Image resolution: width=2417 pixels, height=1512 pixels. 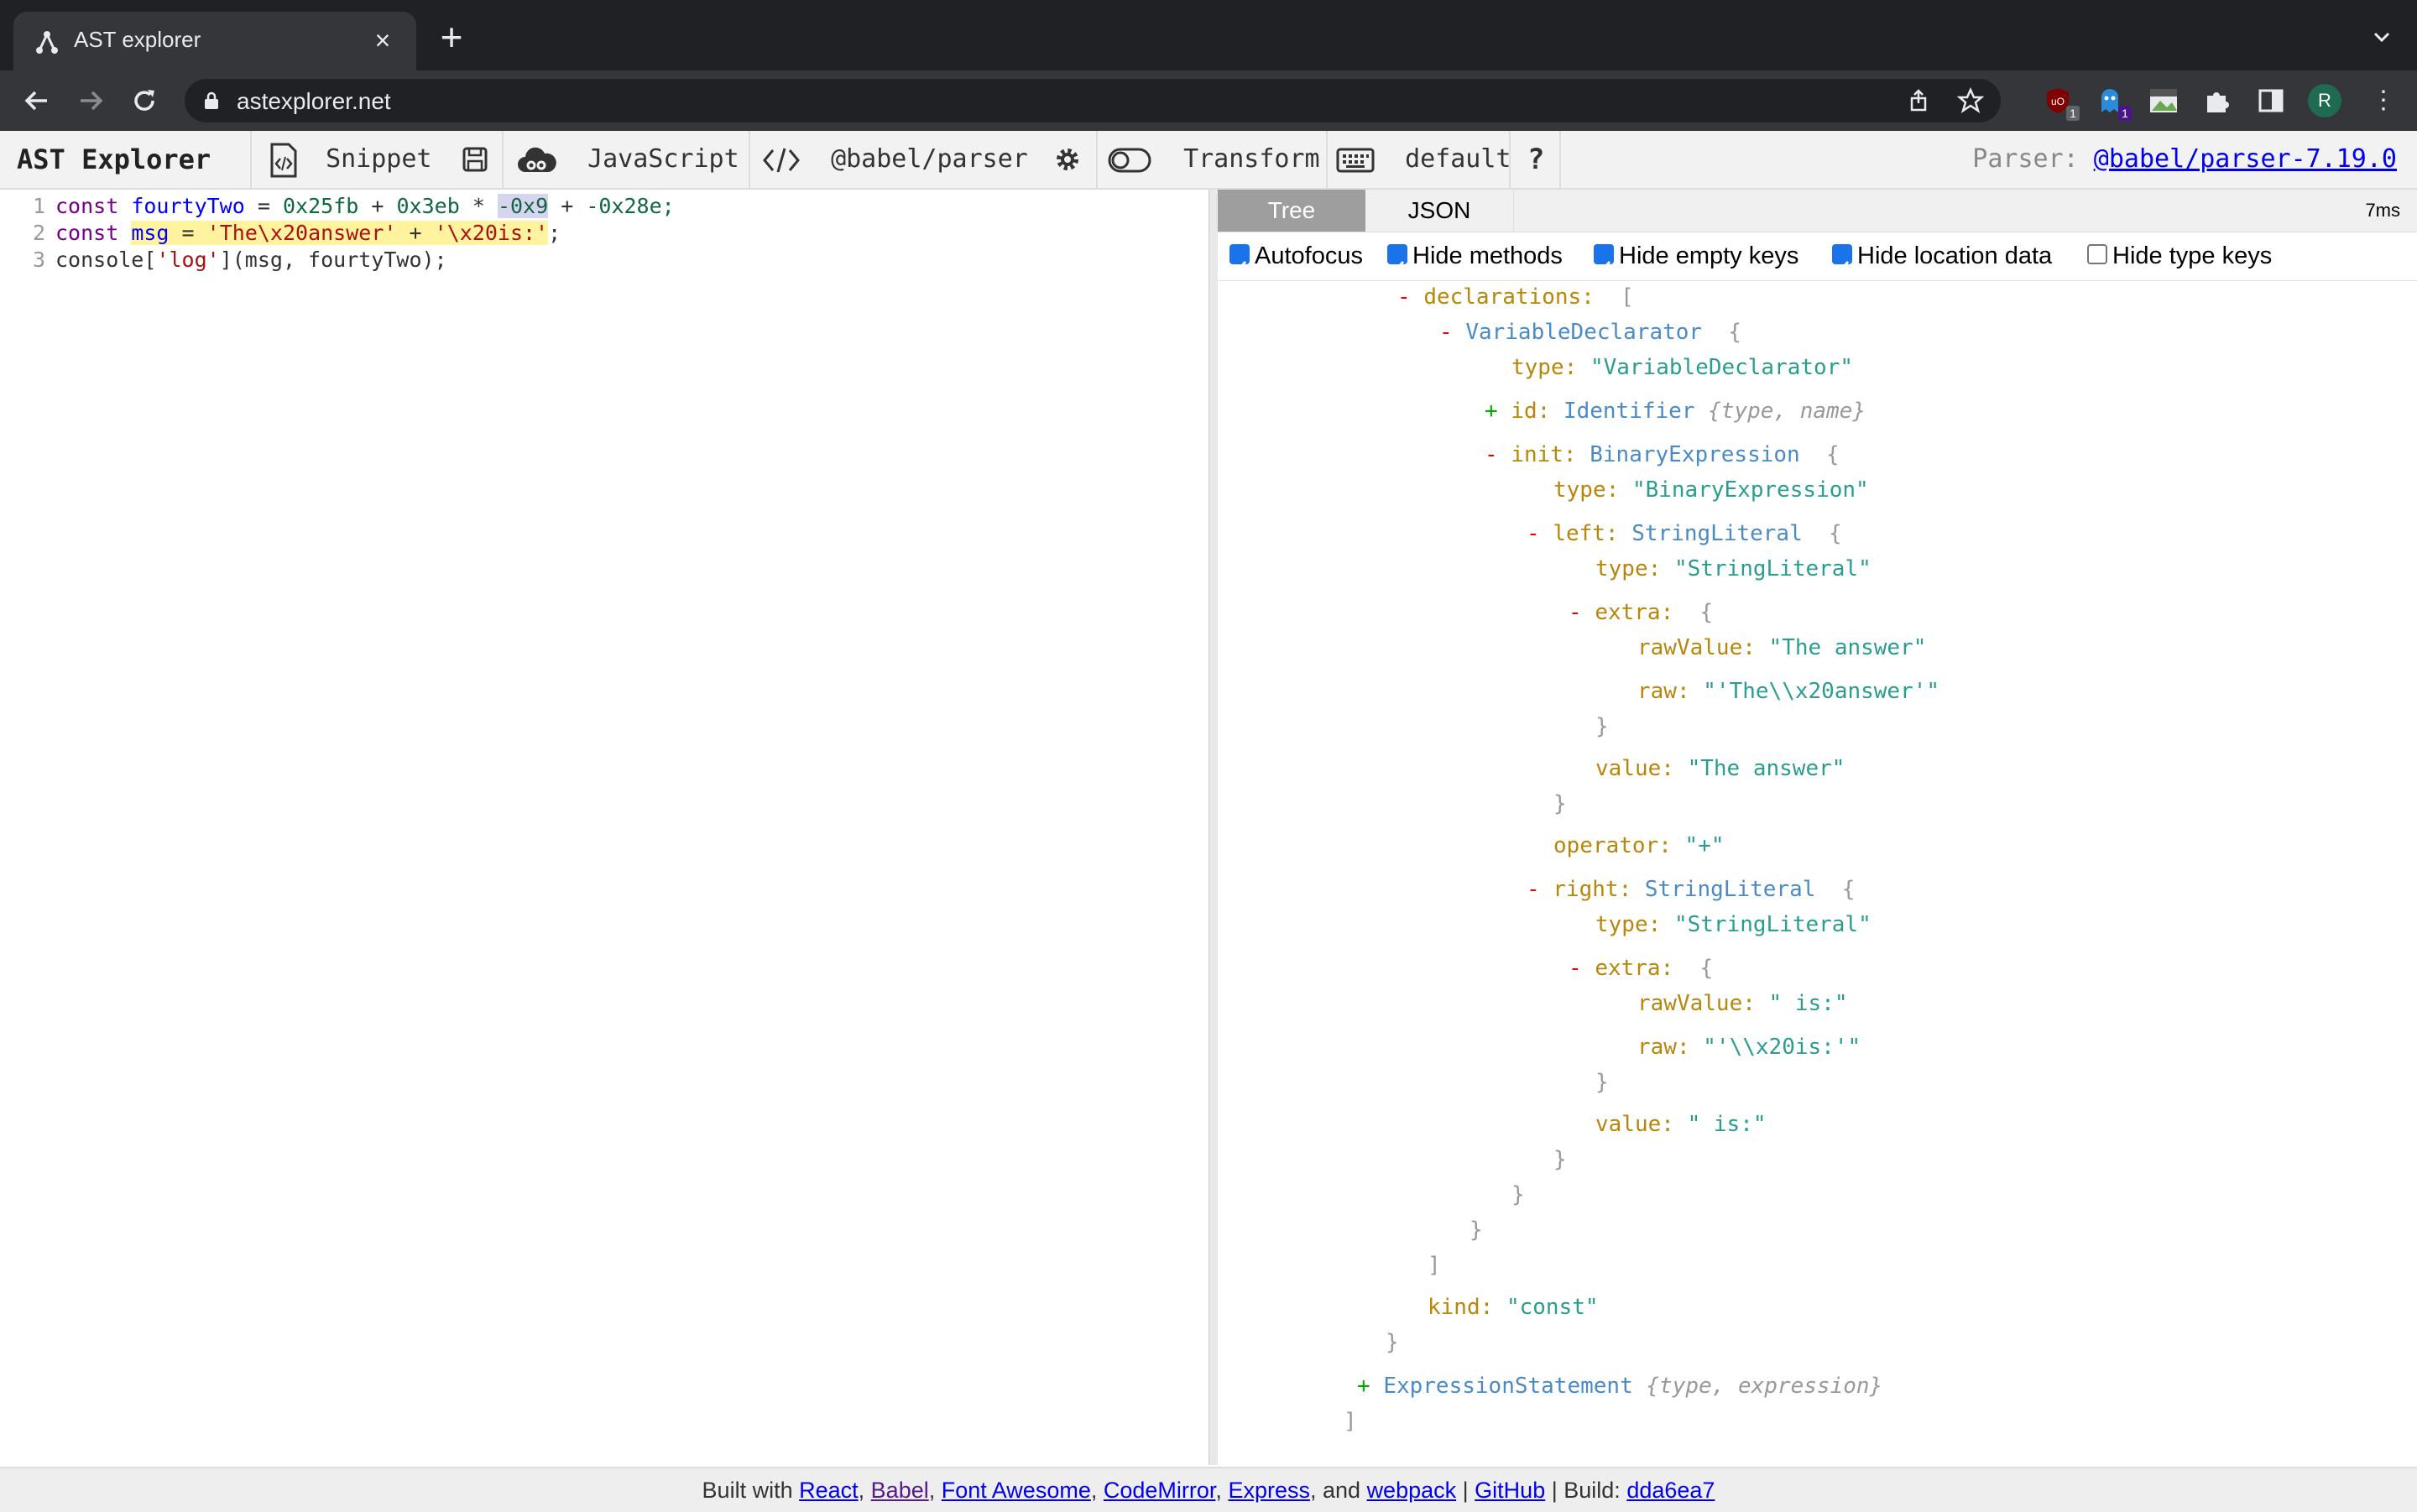 I want to click on tree-property: rawValue: " is:", so click(x=1742, y=1003).